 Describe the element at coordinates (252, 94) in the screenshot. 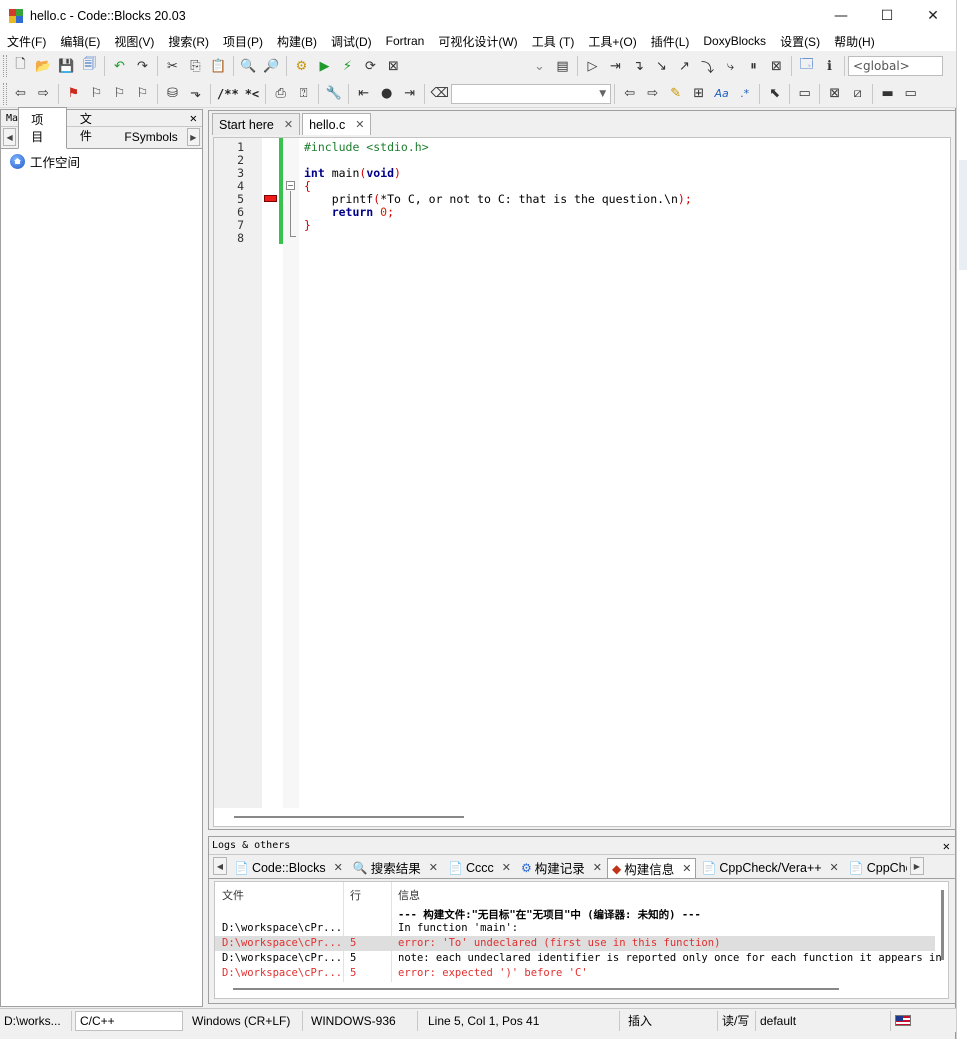

I see `line-comment-button: *<` at that location.